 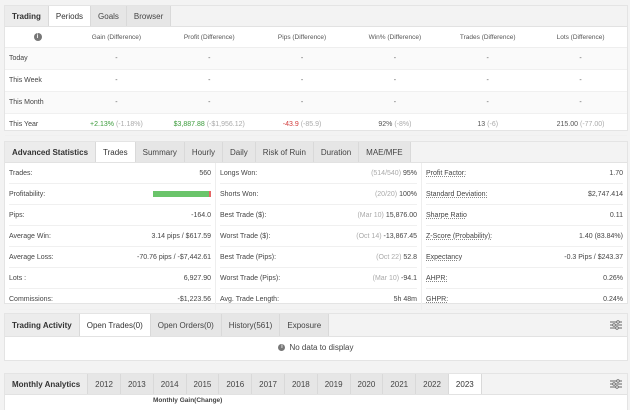 I want to click on header-gain: Gain (Difference), so click(x=116, y=37).